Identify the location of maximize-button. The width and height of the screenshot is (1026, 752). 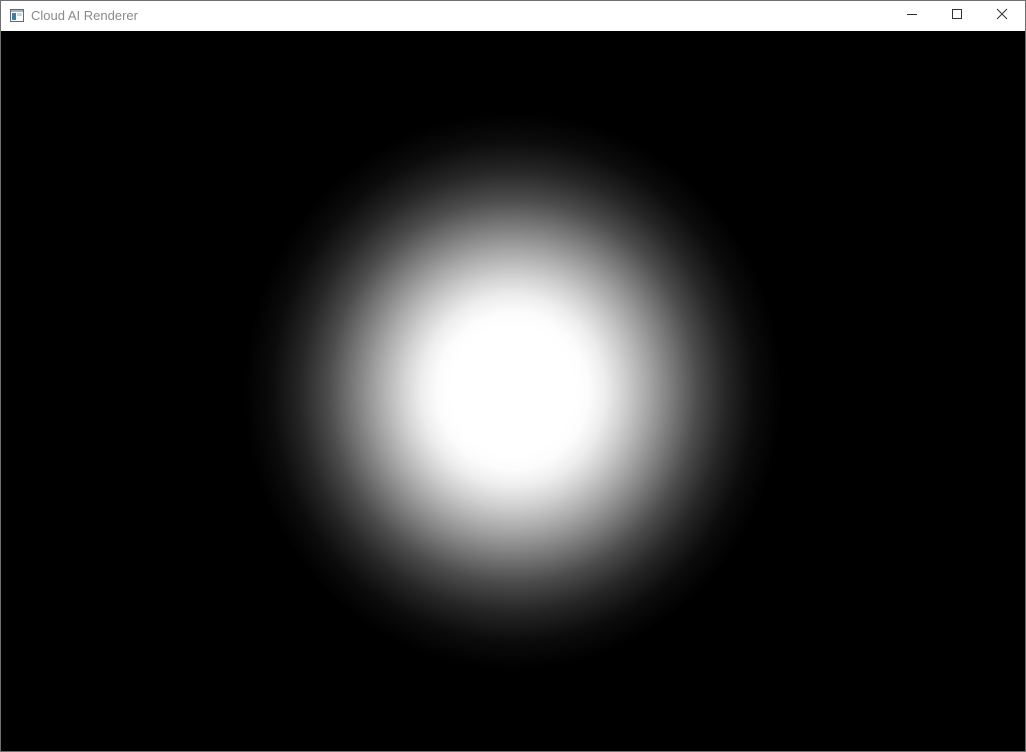
(956, 16).